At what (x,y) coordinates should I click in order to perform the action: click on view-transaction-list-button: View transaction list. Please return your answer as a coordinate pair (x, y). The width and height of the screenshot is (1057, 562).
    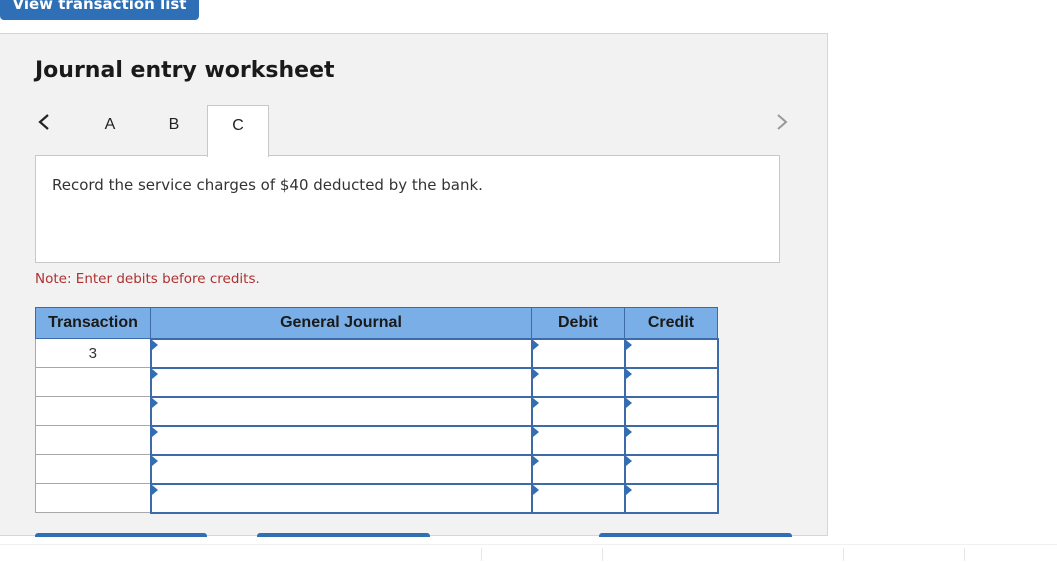
    Looking at the image, I should click on (99, 10).